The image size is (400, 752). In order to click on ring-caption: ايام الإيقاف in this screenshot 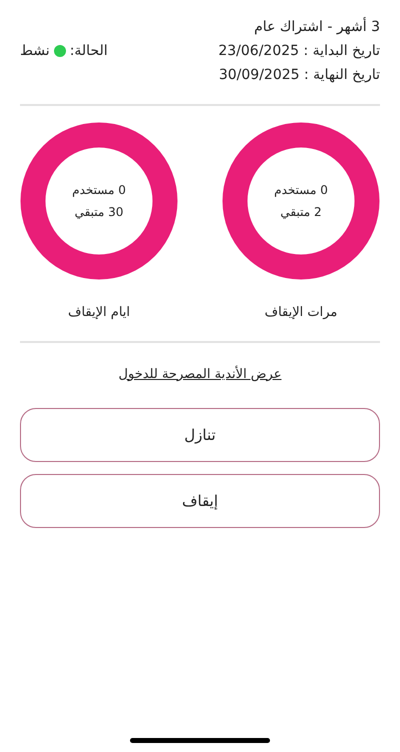, I will do `click(99, 313)`.